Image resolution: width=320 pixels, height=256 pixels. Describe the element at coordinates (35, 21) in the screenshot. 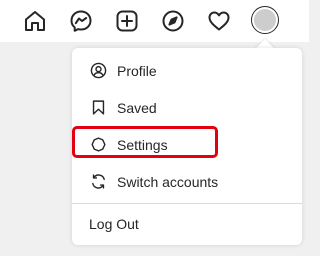

I see `home-icon` at that location.